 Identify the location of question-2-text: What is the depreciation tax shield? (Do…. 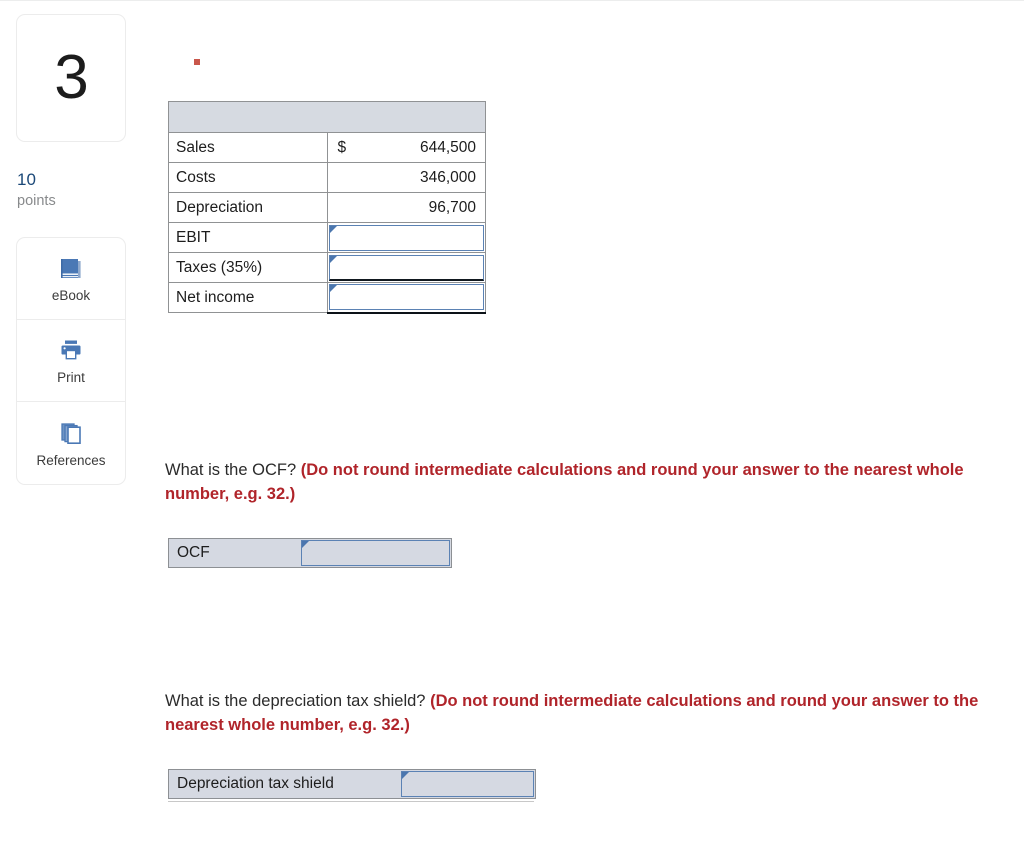
(580, 714).